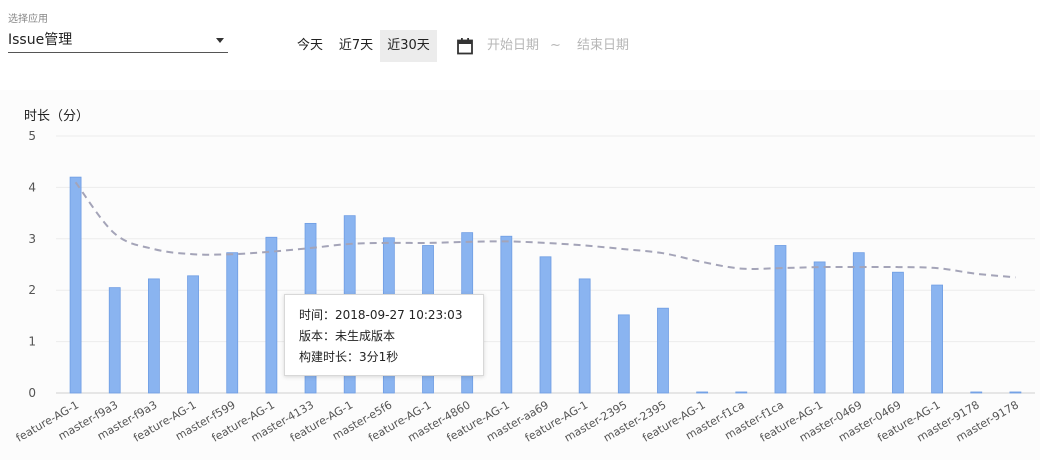  I want to click on y-axis-title: 时长（分）, so click(56, 116).